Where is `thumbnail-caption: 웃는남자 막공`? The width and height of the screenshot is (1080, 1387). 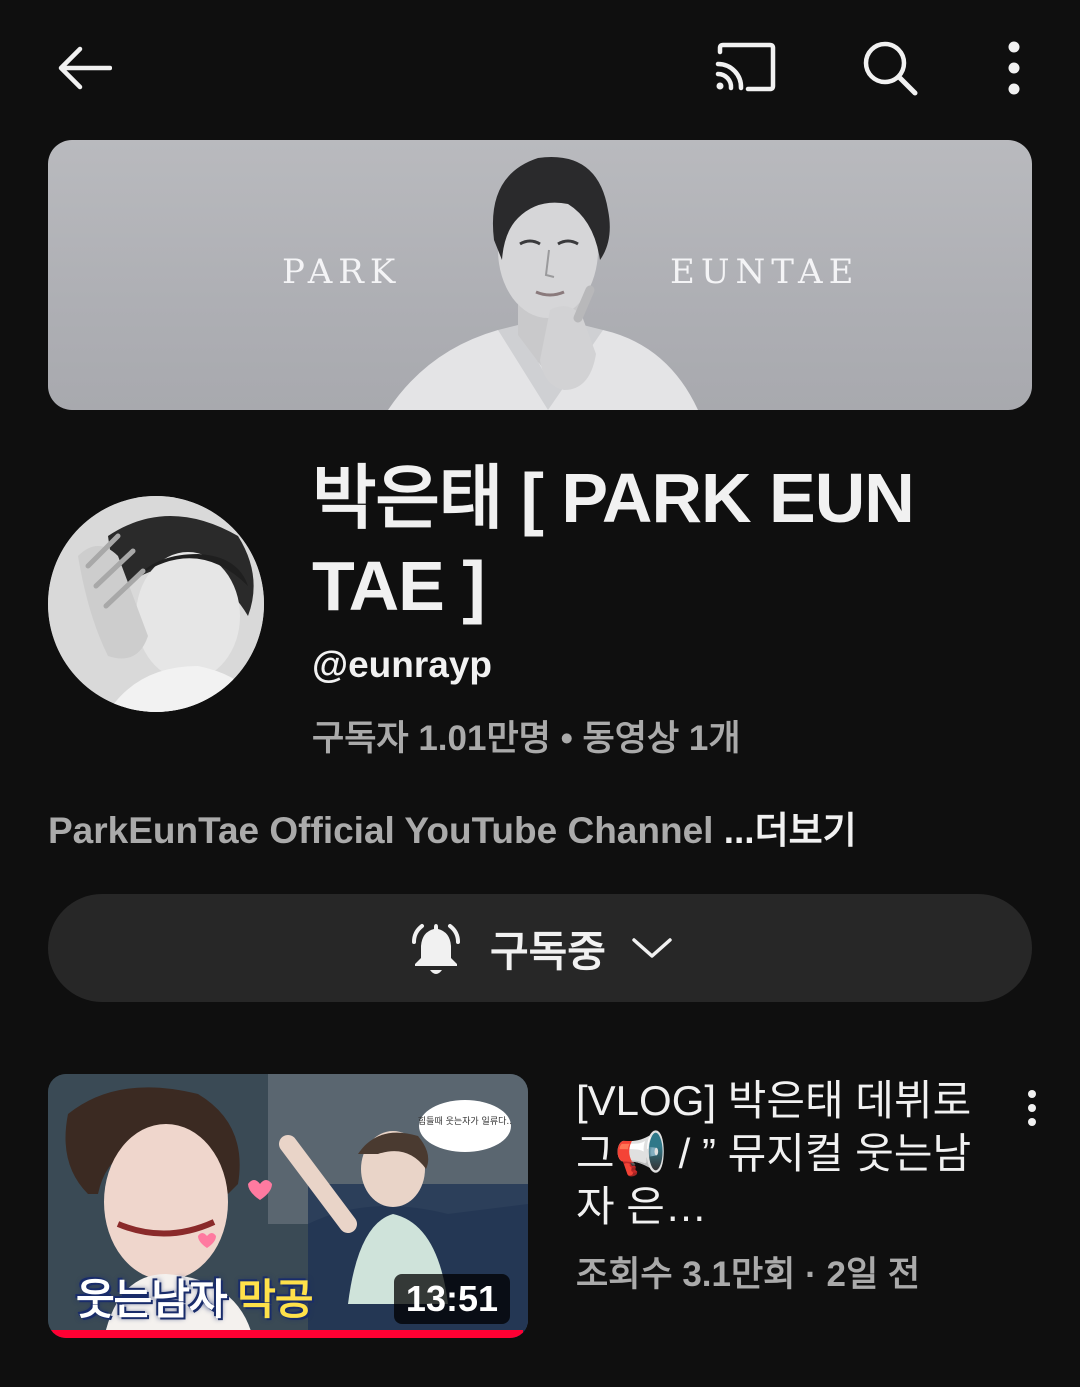
thumbnail-caption: 웃는남자 막공 is located at coordinates (195, 1296).